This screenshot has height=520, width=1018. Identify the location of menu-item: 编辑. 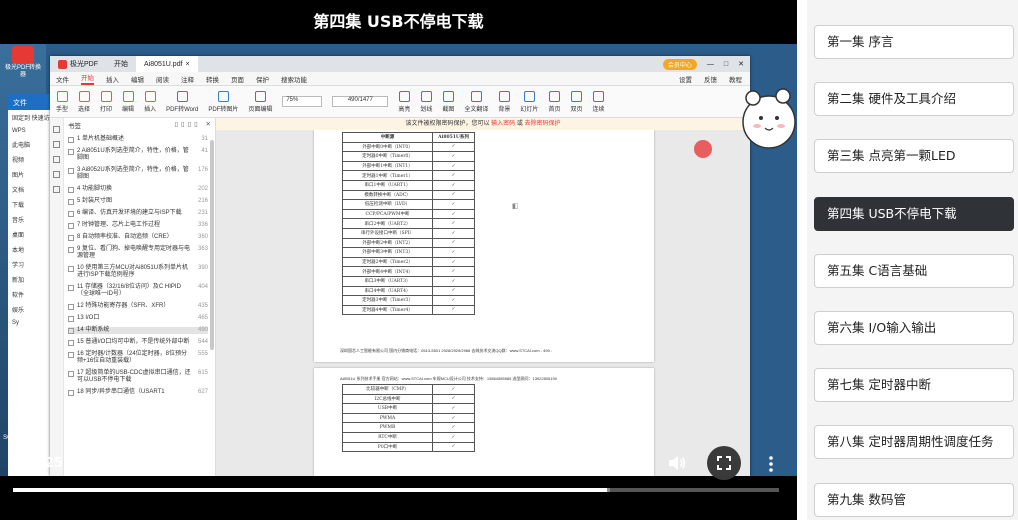
(137, 80).